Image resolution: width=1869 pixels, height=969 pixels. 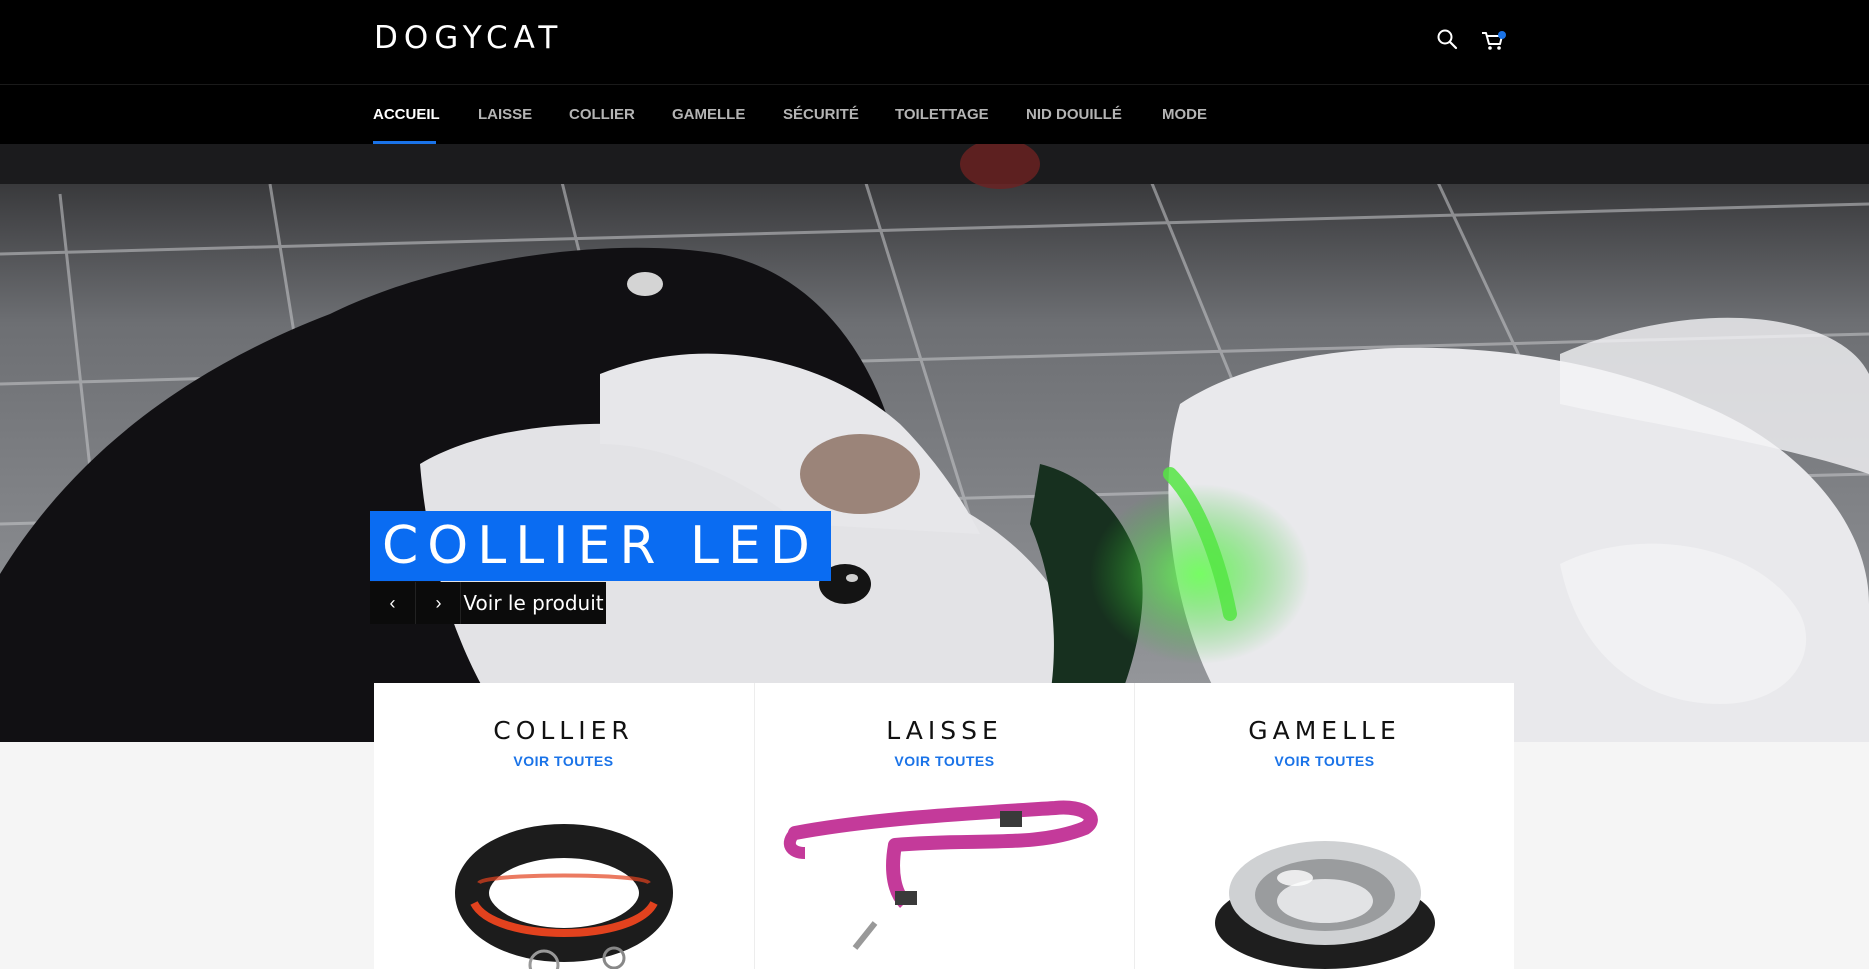 I want to click on nav-item-accueil: ACCUEIL, so click(x=406, y=114).